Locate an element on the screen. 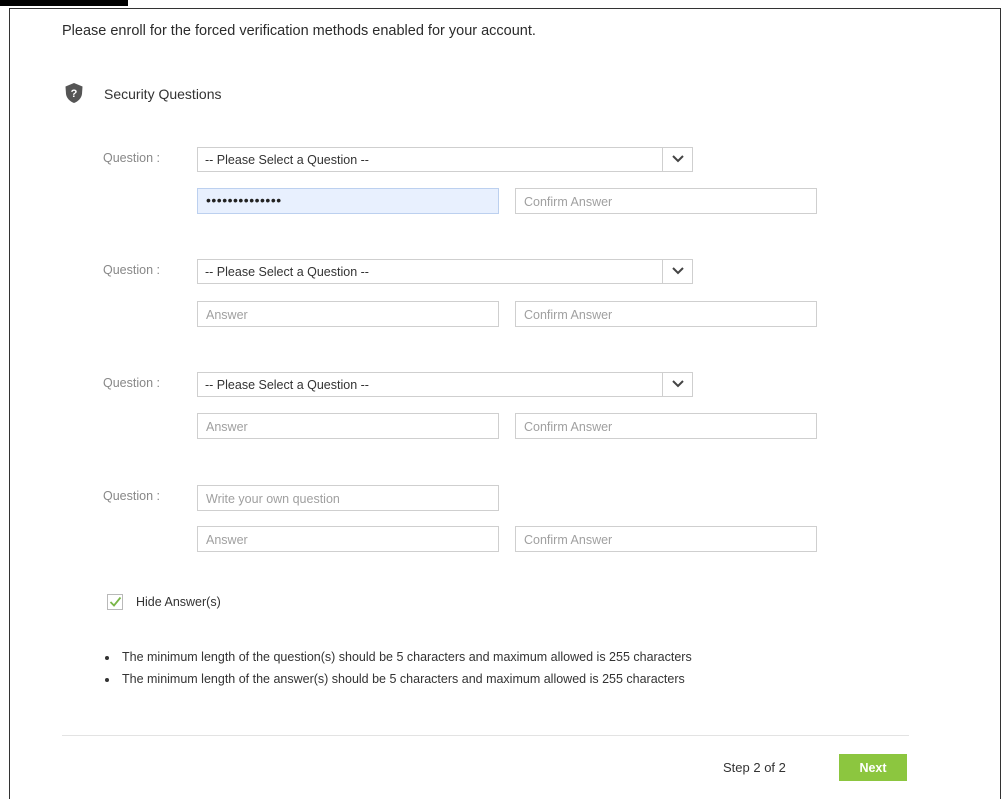 This screenshot has width=1002, height=799. next-button: Next is located at coordinates (873, 767).